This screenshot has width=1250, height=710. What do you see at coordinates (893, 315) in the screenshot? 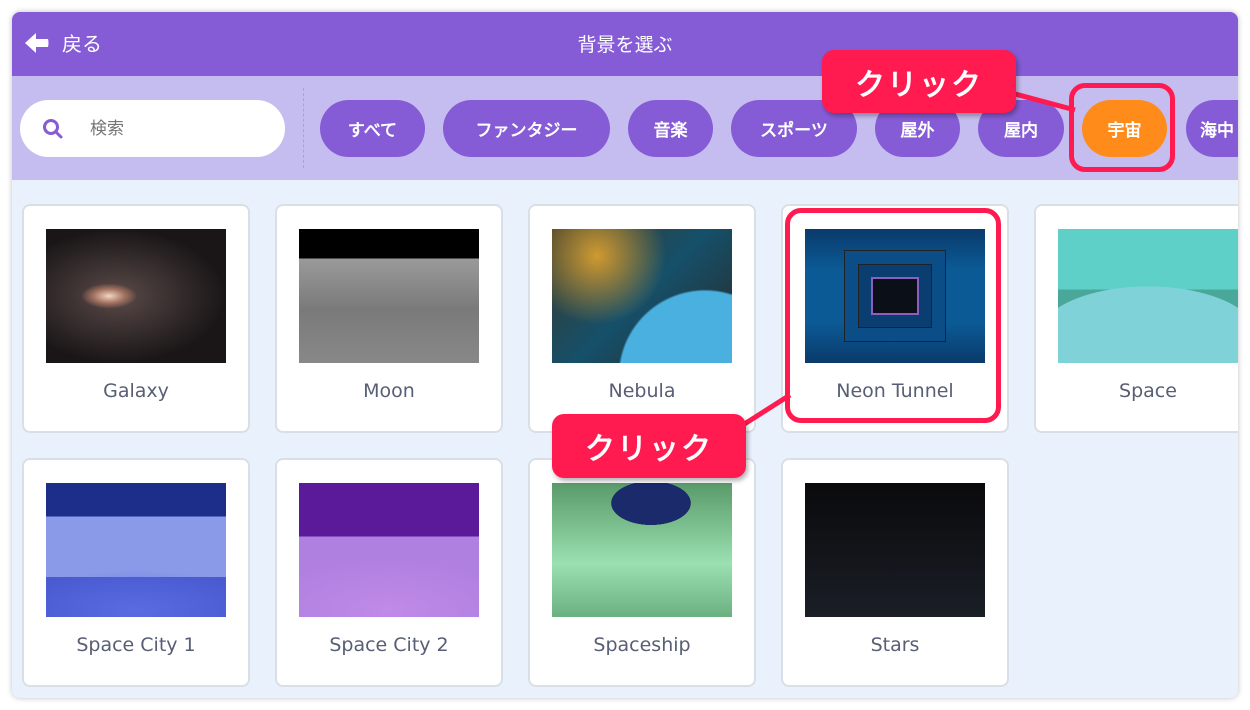
I see `highlight-neon-tunnel` at bounding box center [893, 315].